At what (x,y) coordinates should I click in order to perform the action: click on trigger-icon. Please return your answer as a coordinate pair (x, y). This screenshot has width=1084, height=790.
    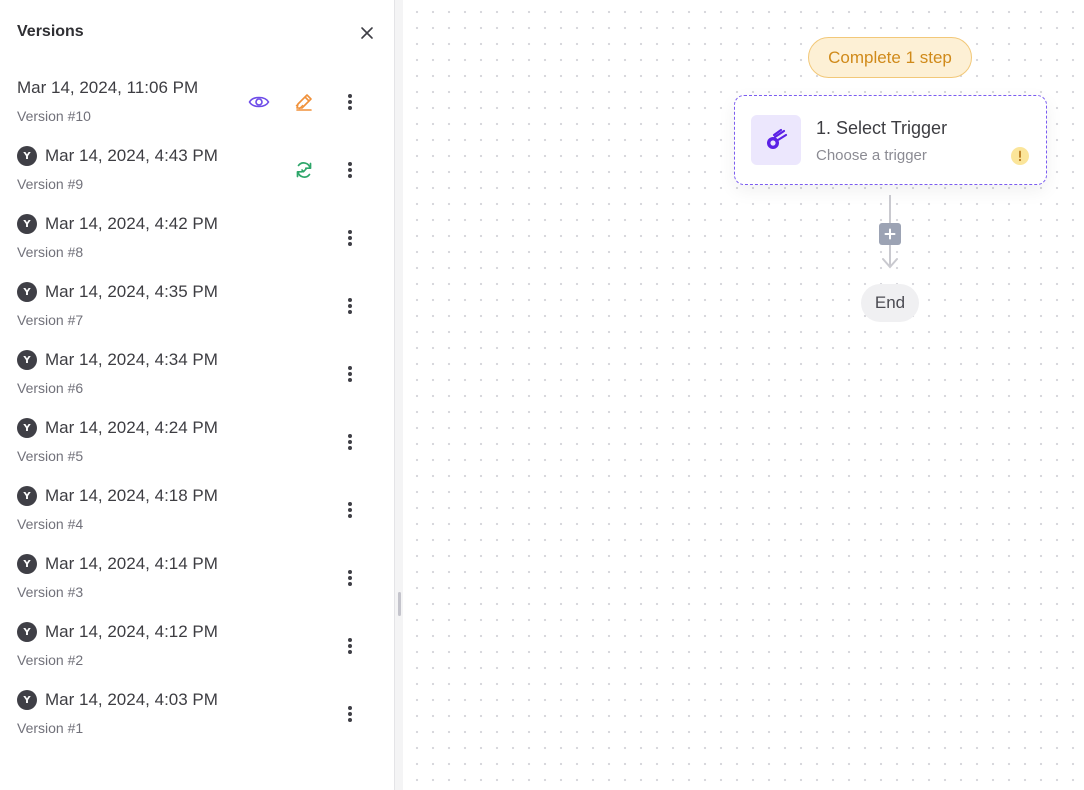
    Looking at the image, I should click on (776, 140).